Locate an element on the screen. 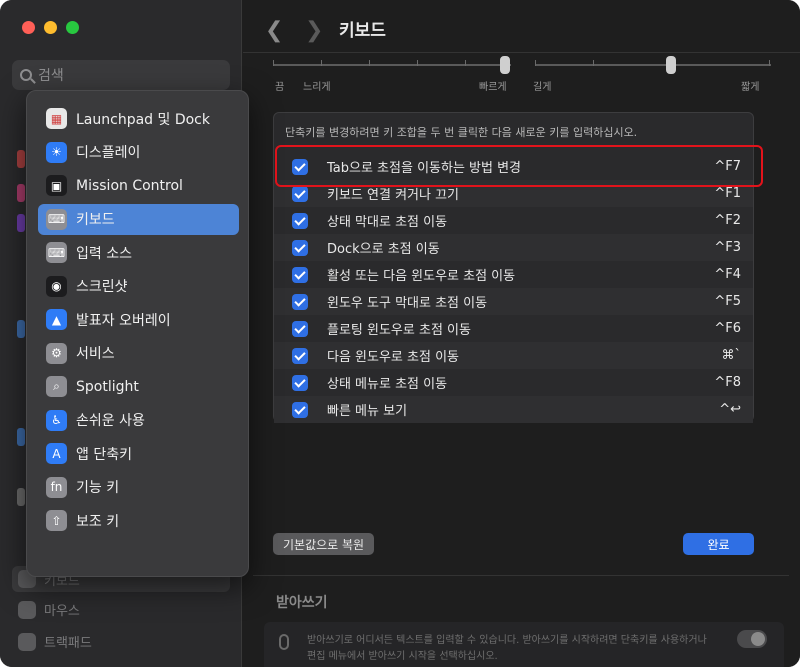 The image size is (800, 667). shortcut-row: 윈도우 도구 막대로 초점 이동 ^F5 is located at coordinates (513, 301).